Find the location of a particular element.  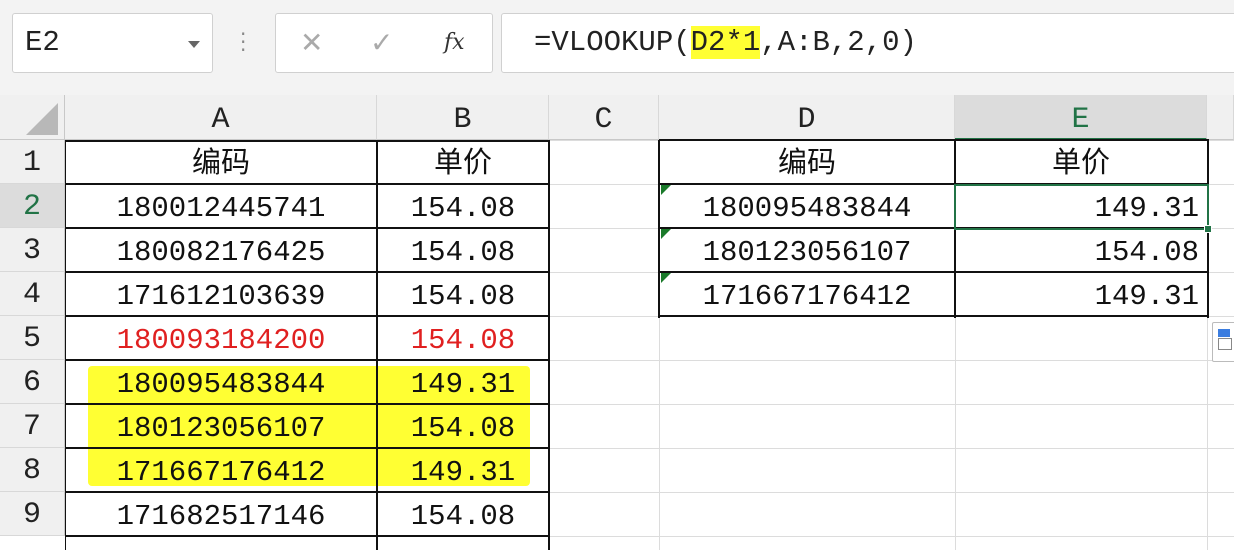

cell-code: 180082176425 is located at coordinates (221, 250).